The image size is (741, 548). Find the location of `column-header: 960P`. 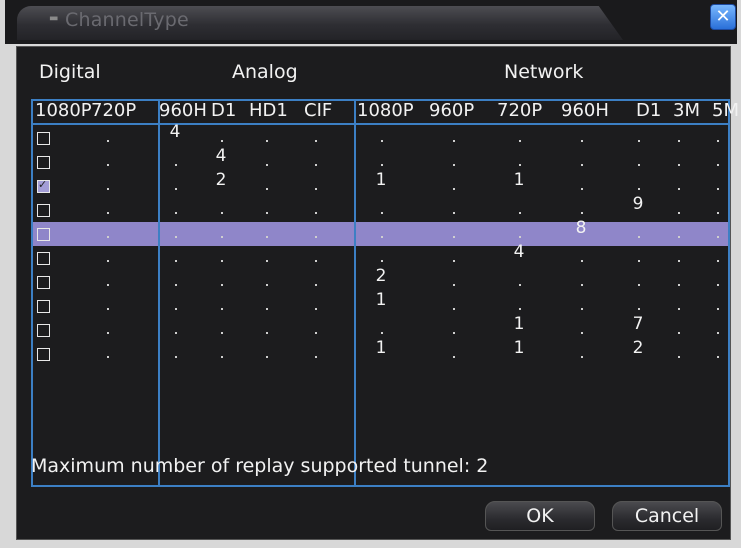

column-header: 960P is located at coordinates (452, 110).